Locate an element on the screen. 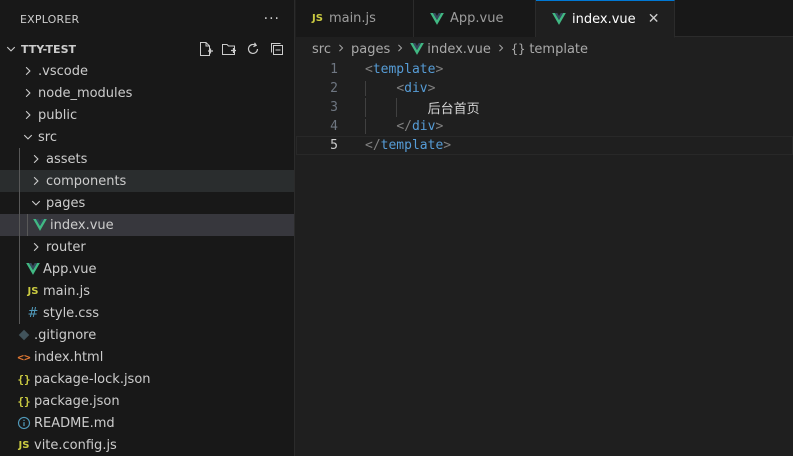 This screenshot has width=793, height=456. breadcrumb: src pages index.vue {} template is located at coordinates (544, 49).